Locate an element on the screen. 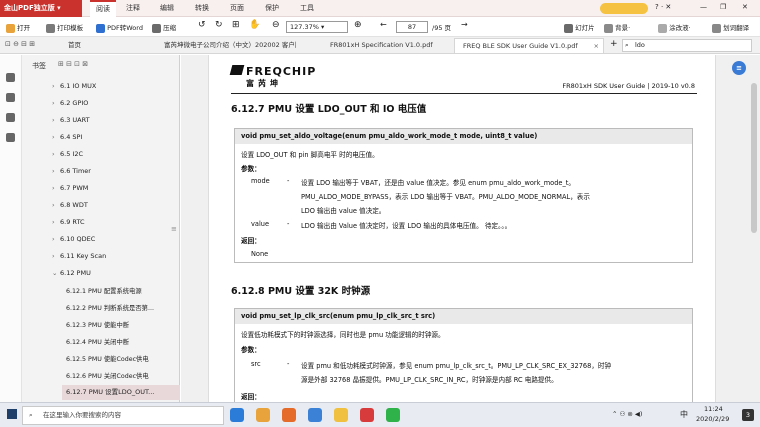 The image size is (760, 427). annotation-panel-icon is located at coordinates (10, 117).